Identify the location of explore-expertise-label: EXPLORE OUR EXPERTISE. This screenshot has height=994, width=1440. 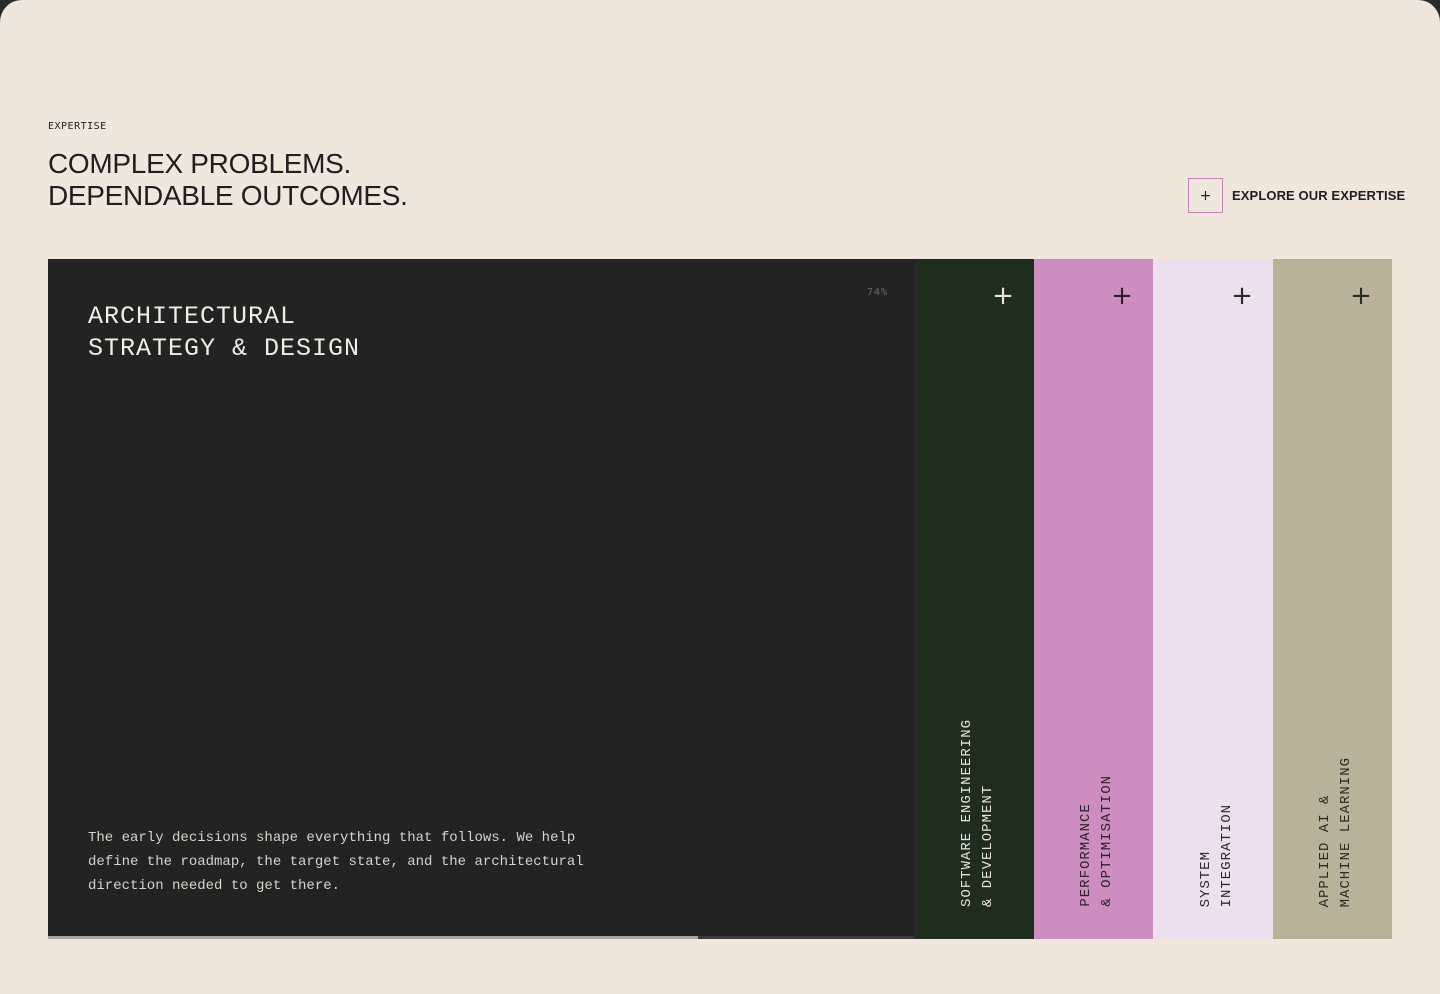
(1318, 195).